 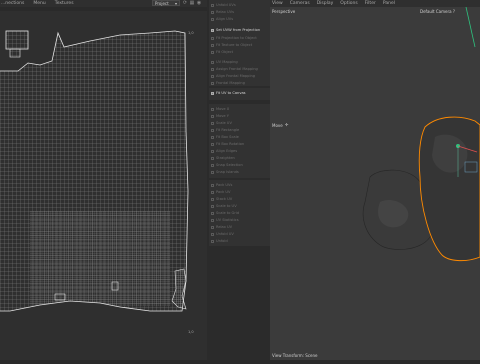 I want to click on tool-label: Unfold UV, so click(x=225, y=234).